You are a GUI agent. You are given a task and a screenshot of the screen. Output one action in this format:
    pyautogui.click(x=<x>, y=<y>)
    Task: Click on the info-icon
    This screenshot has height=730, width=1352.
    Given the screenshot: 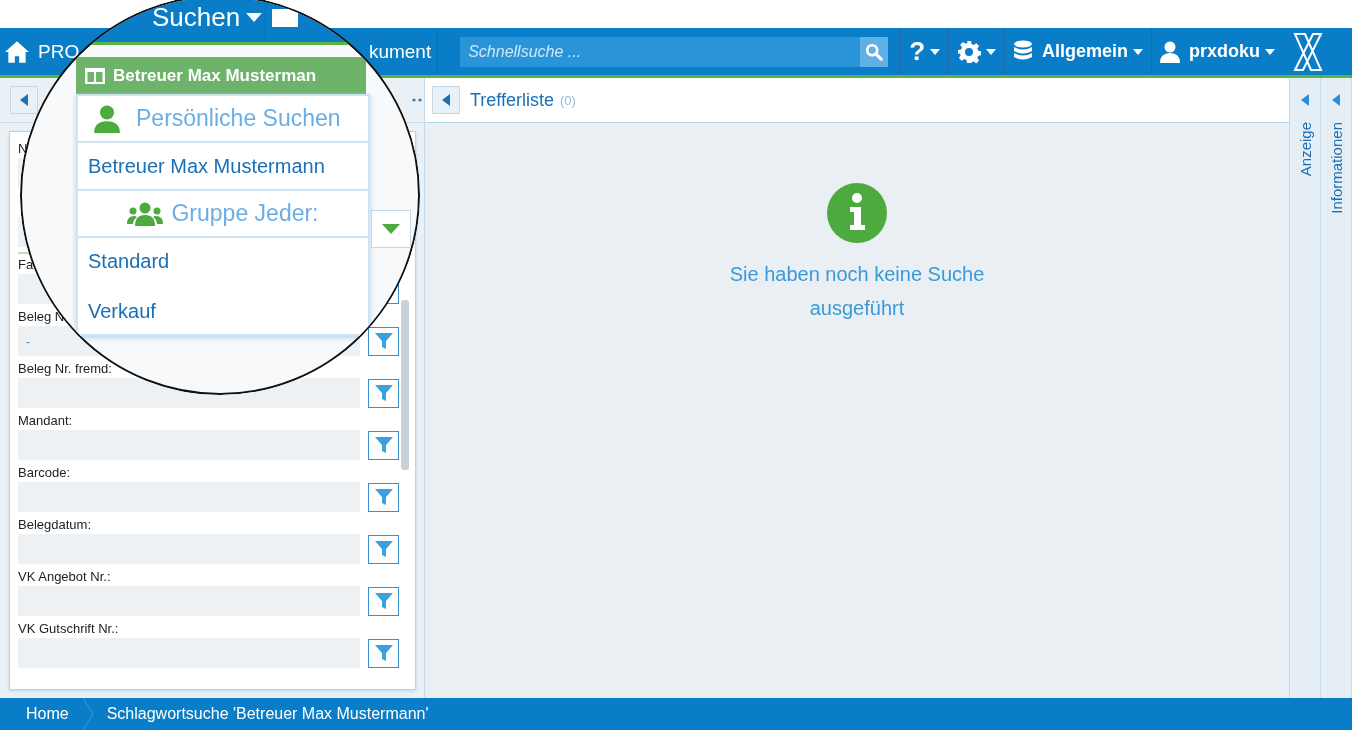 What is the action you would take?
    pyautogui.click(x=857, y=213)
    